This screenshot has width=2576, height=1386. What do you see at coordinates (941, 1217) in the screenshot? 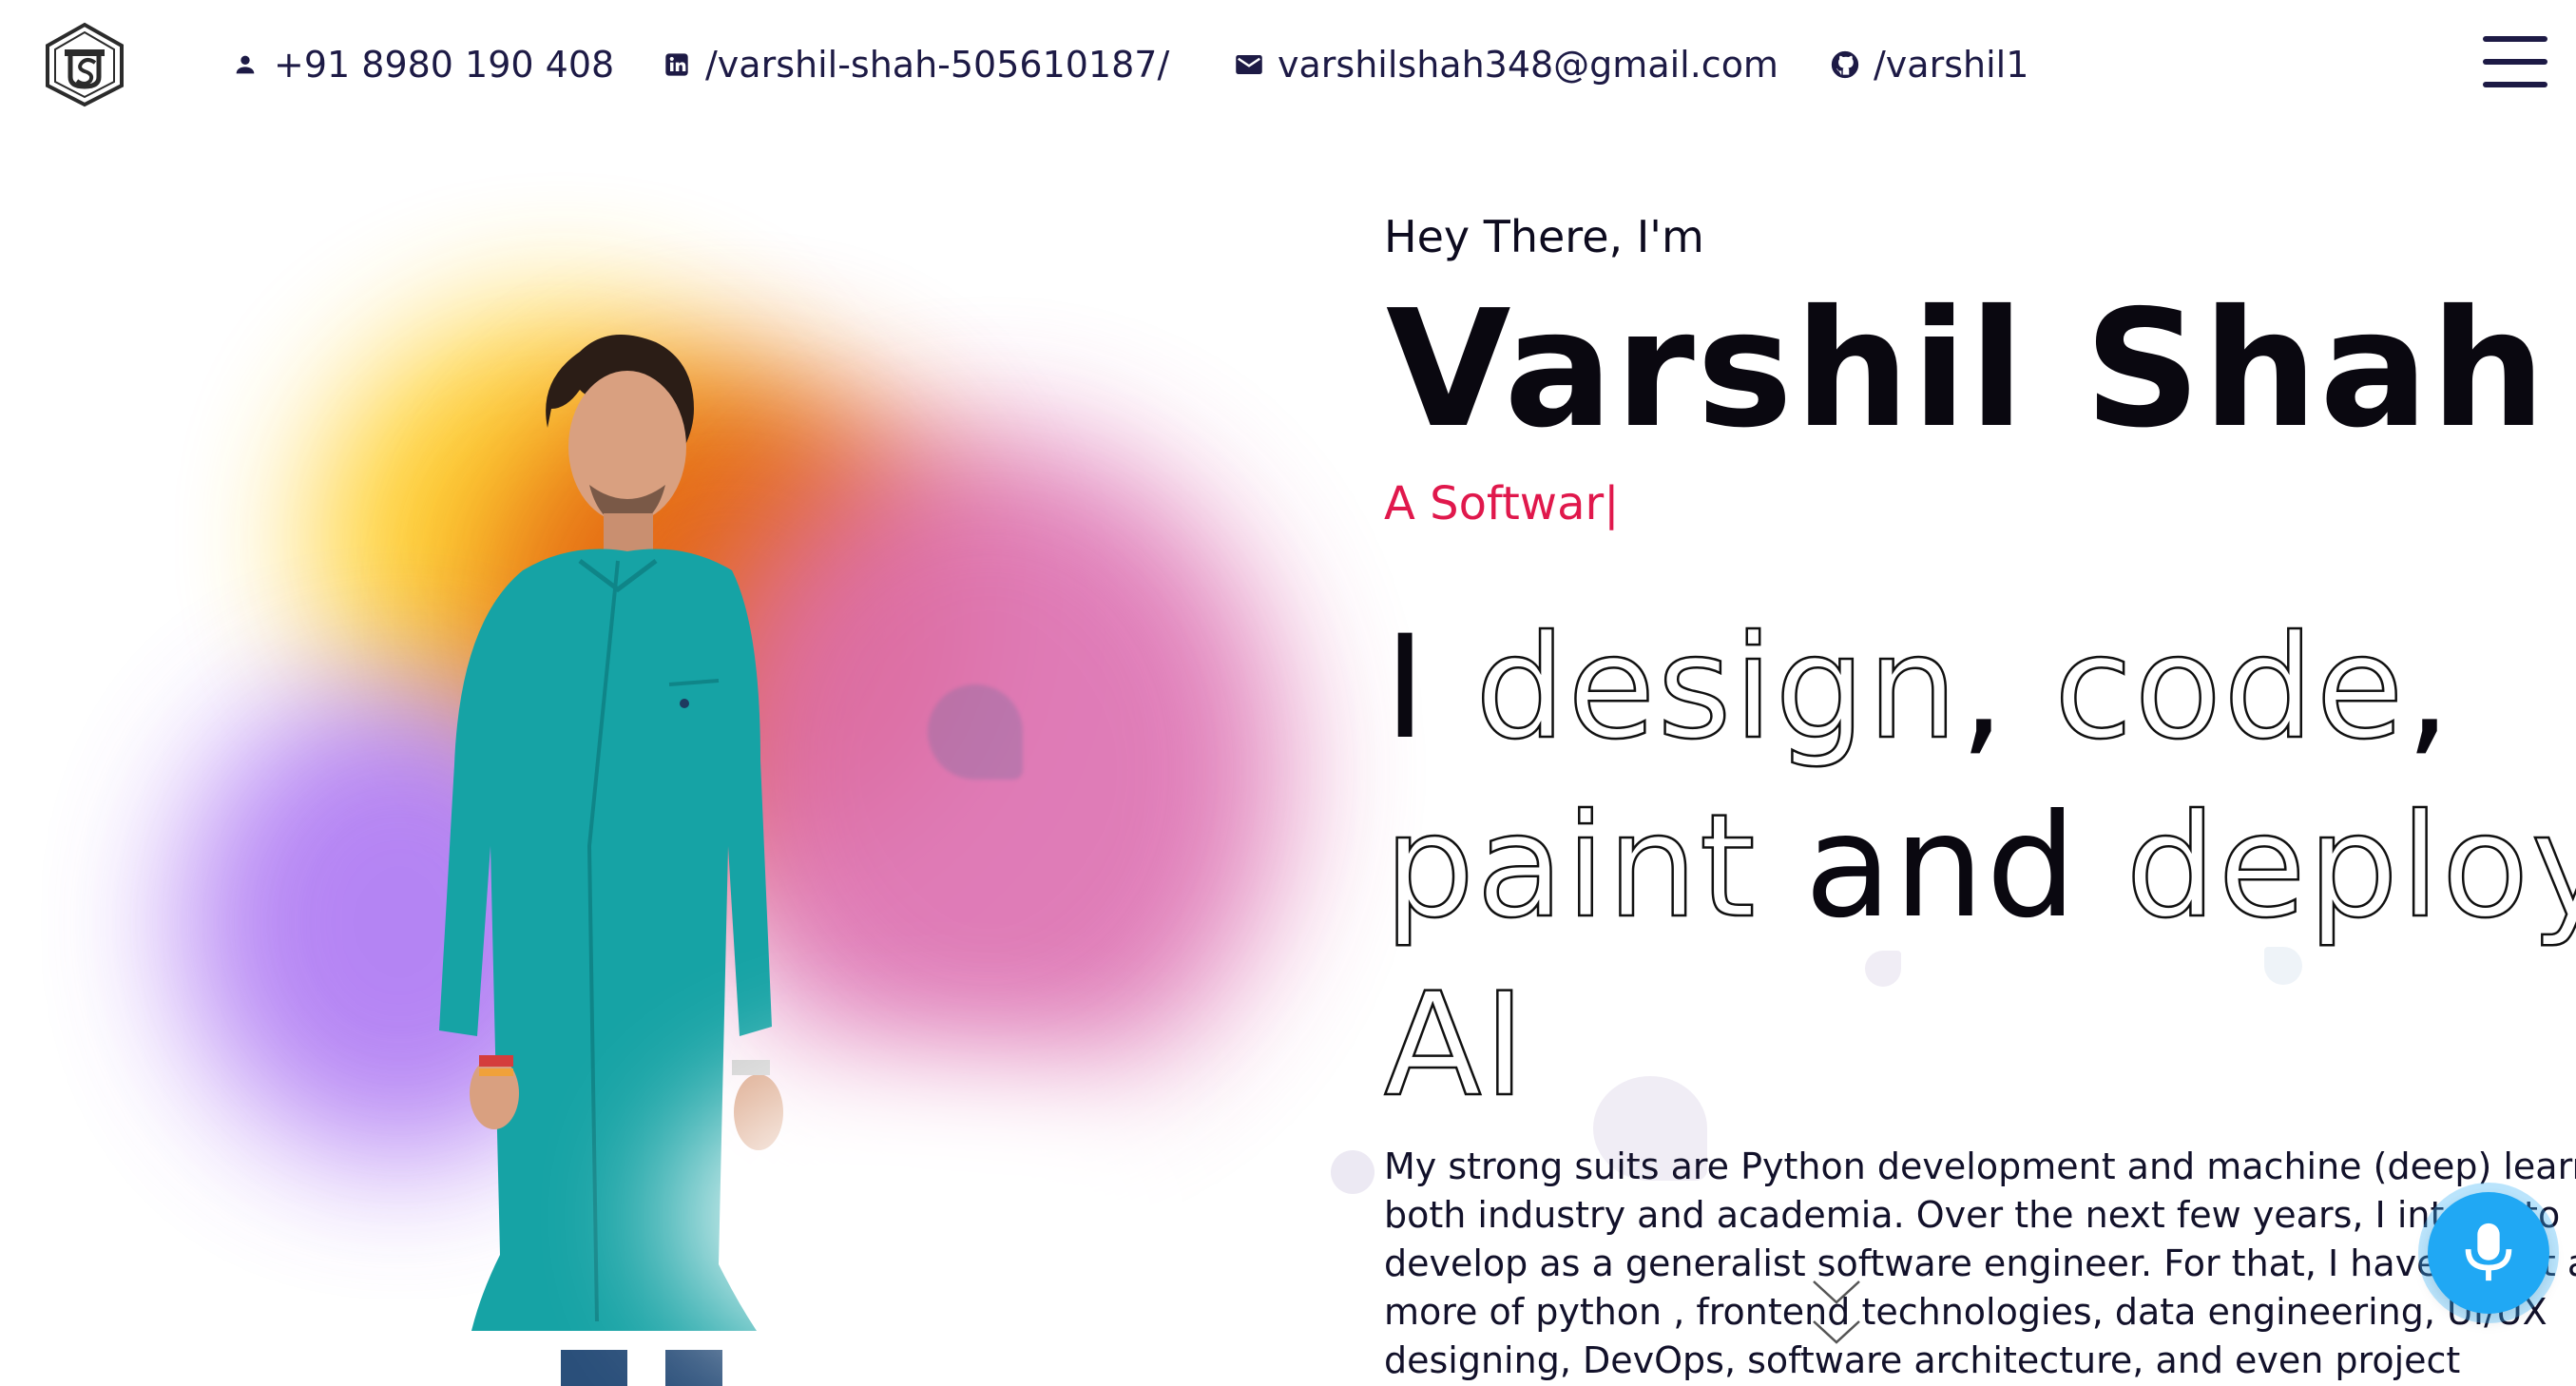
I see `gradient-fade-white` at bounding box center [941, 1217].